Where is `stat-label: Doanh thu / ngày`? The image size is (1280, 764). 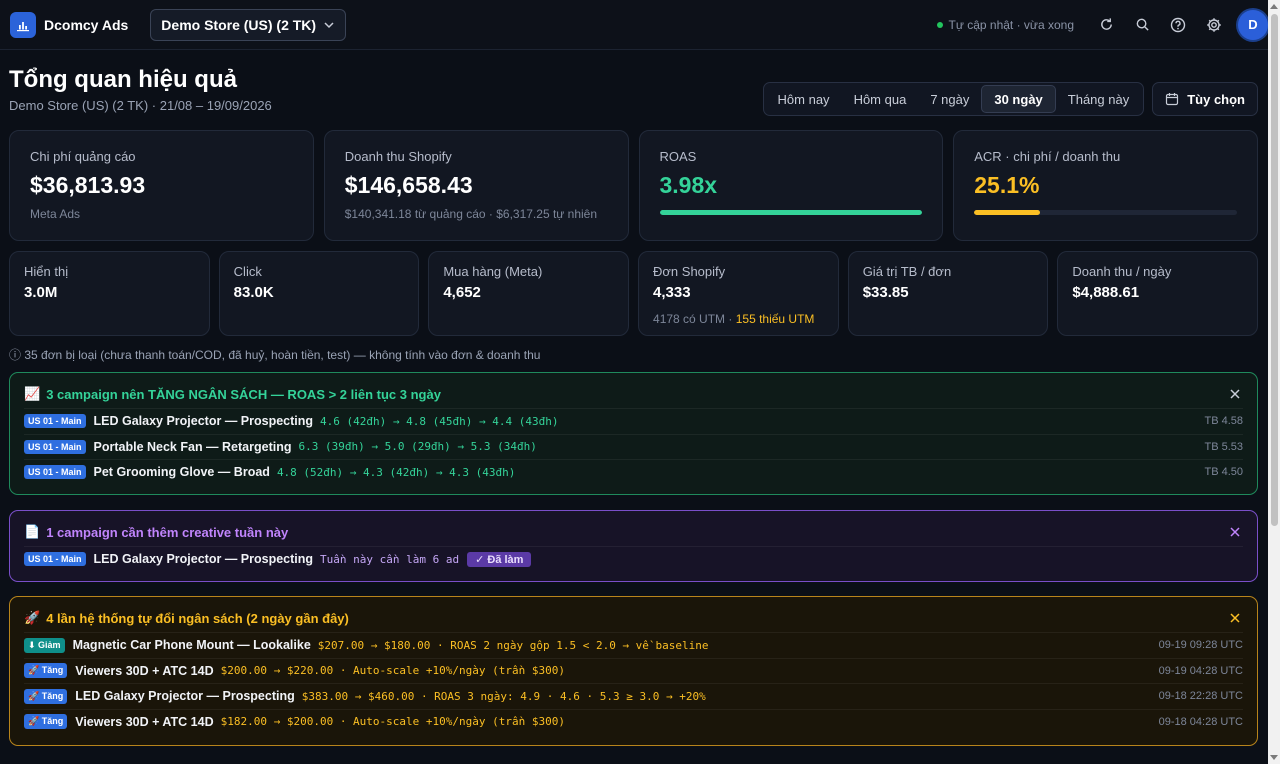
stat-label: Doanh thu / ngày is located at coordinates (1122, 271).